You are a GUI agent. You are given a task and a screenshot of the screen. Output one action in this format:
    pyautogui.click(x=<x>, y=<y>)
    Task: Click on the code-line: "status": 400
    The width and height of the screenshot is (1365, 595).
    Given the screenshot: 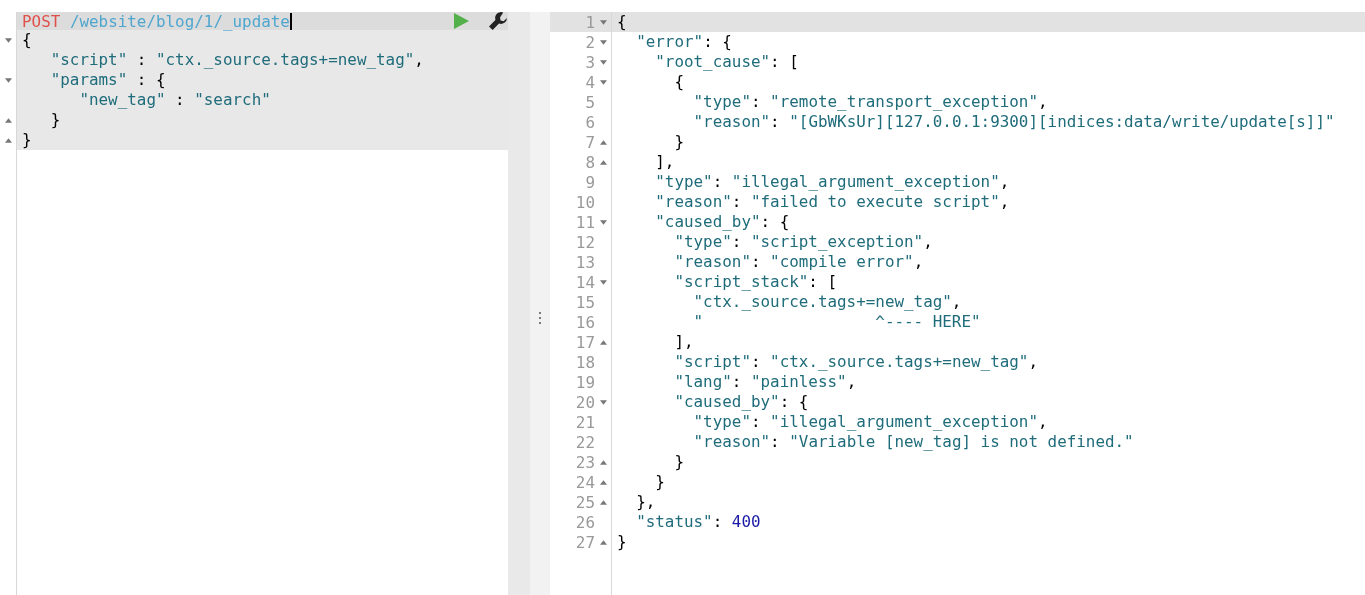 What is the action you would take?
    pyautogui.click(x=698, y=522)
    